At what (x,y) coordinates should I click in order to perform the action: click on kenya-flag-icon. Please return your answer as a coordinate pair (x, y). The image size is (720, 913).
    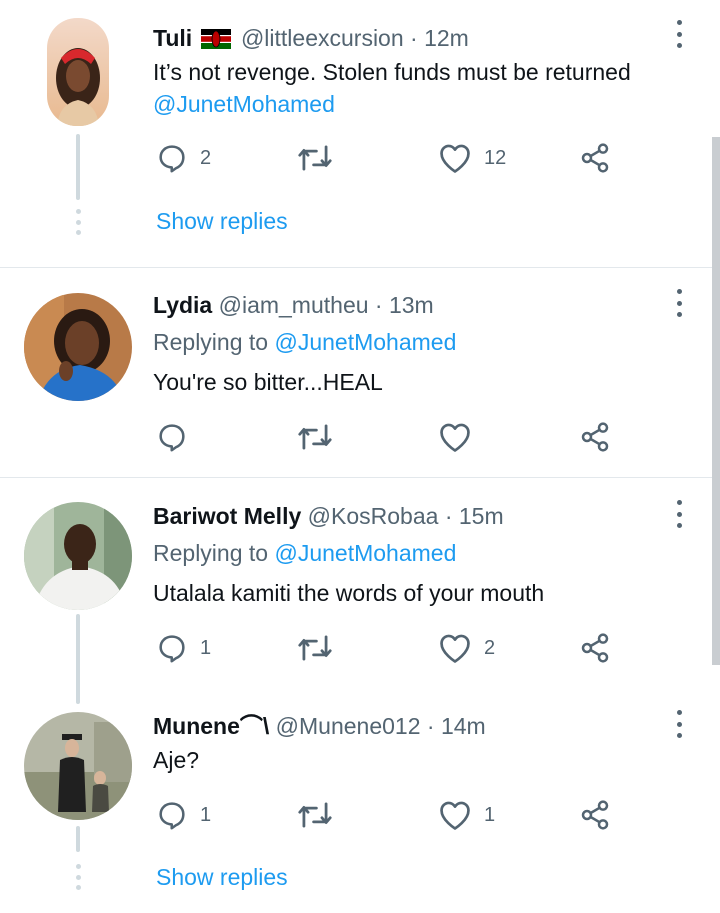
    Looking at the image, I should click on (215, 39).